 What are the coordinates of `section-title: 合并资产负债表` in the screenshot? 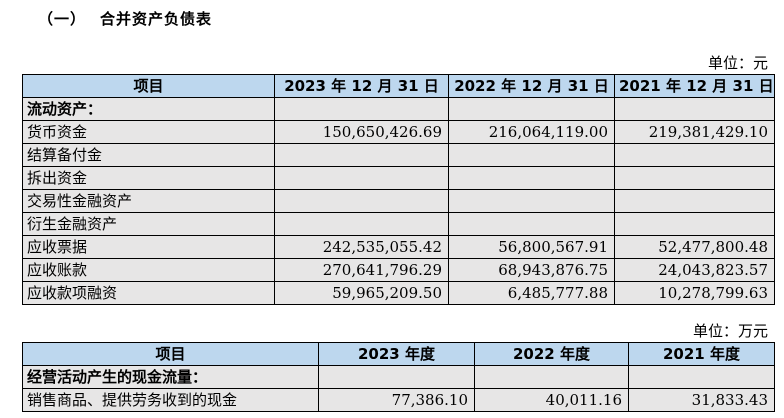 It's located at (156, 19).